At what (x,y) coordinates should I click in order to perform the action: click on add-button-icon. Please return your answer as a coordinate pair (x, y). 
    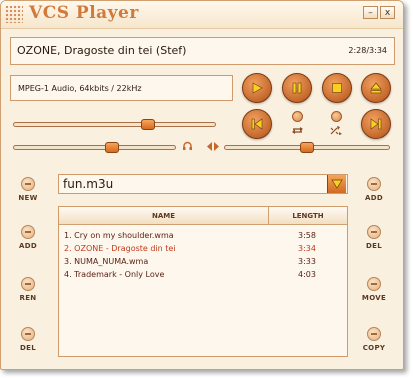
    Looking at the image, I should click on (28, 232).